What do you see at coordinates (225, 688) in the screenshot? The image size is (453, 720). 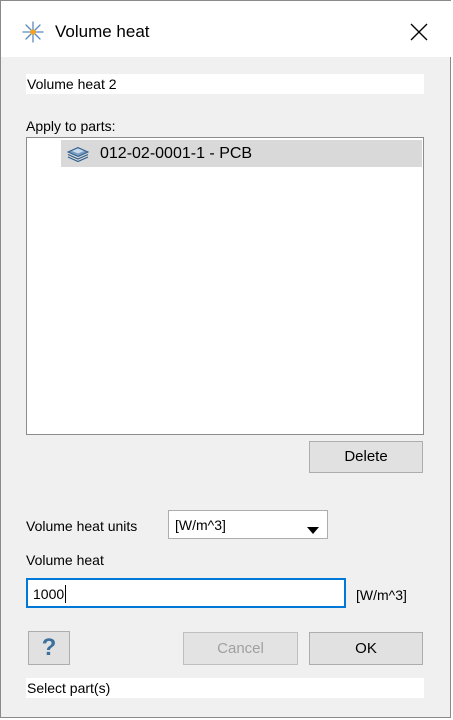 I see `status-bar: Select part(s)` at bounding box center [225, 688].